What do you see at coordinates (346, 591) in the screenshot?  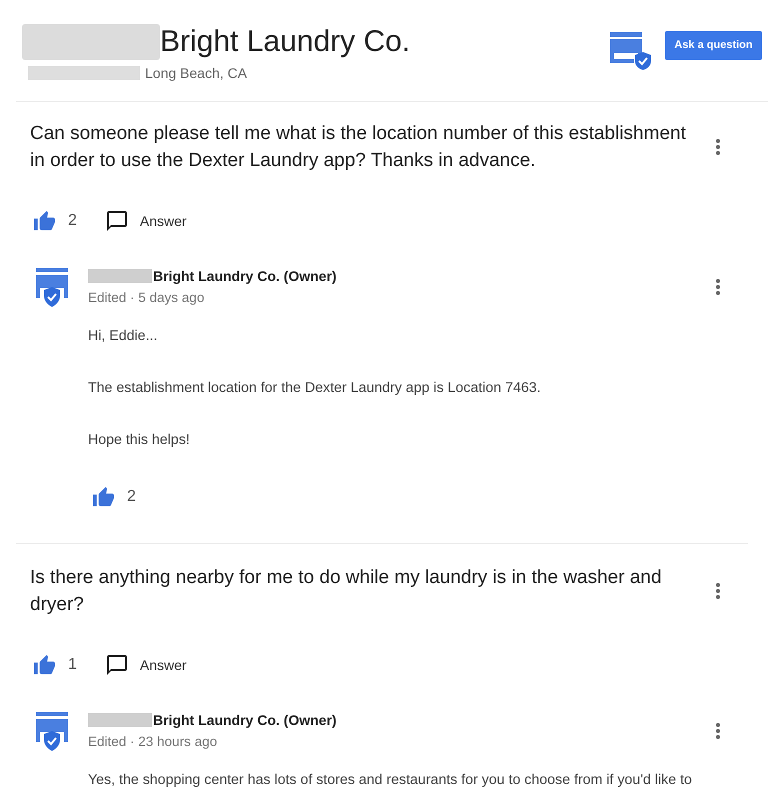 I see `question-text: Is there anything nearby for me to do while my laundry is in the washer and dryer?` at bounding box center [346, 591].